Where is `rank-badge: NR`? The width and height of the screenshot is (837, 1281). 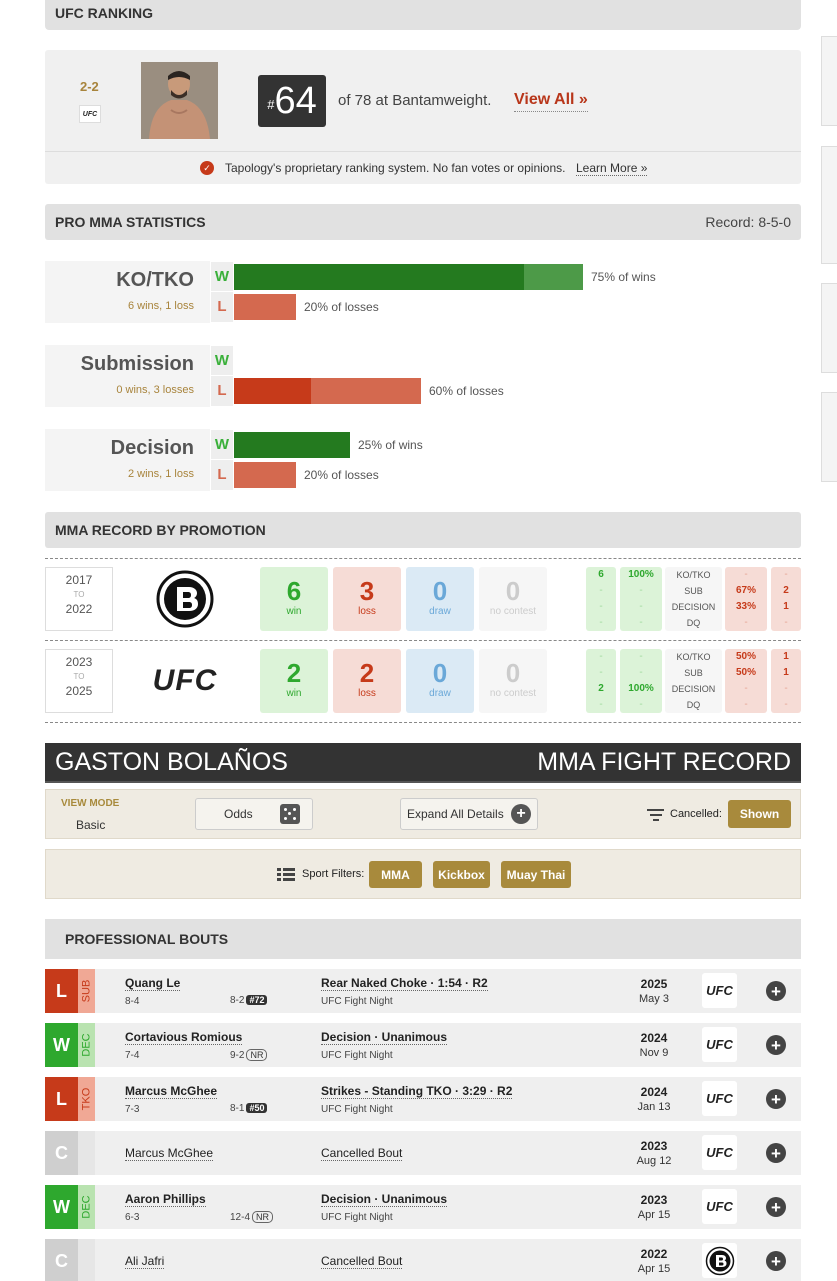
rank-badge: NR is located at coordinates (263, 1217).